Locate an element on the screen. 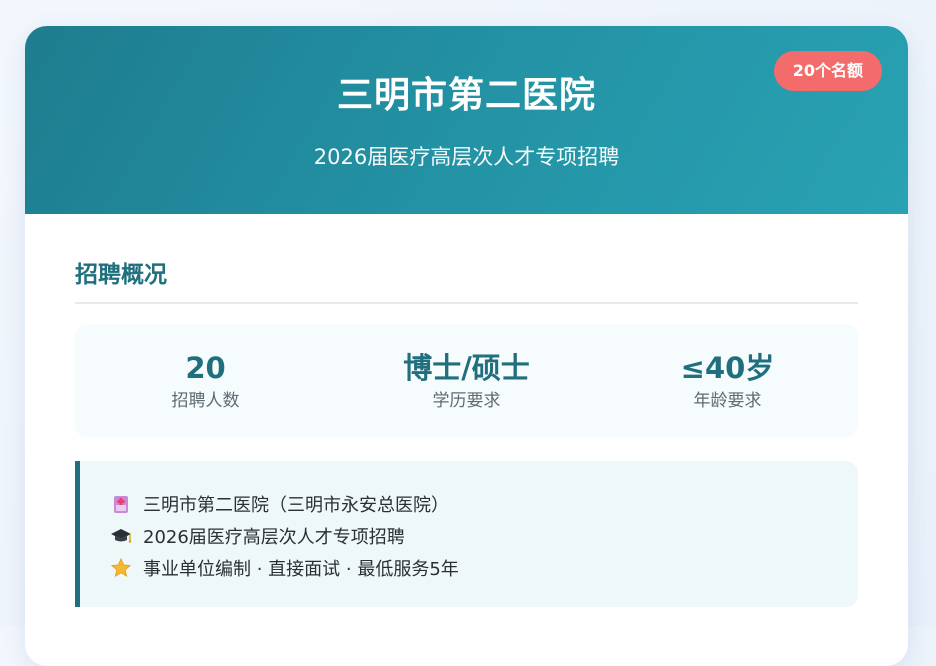 The image size is (936, 666). section-title: 招聘概况 is located at coordinates (466, 281).